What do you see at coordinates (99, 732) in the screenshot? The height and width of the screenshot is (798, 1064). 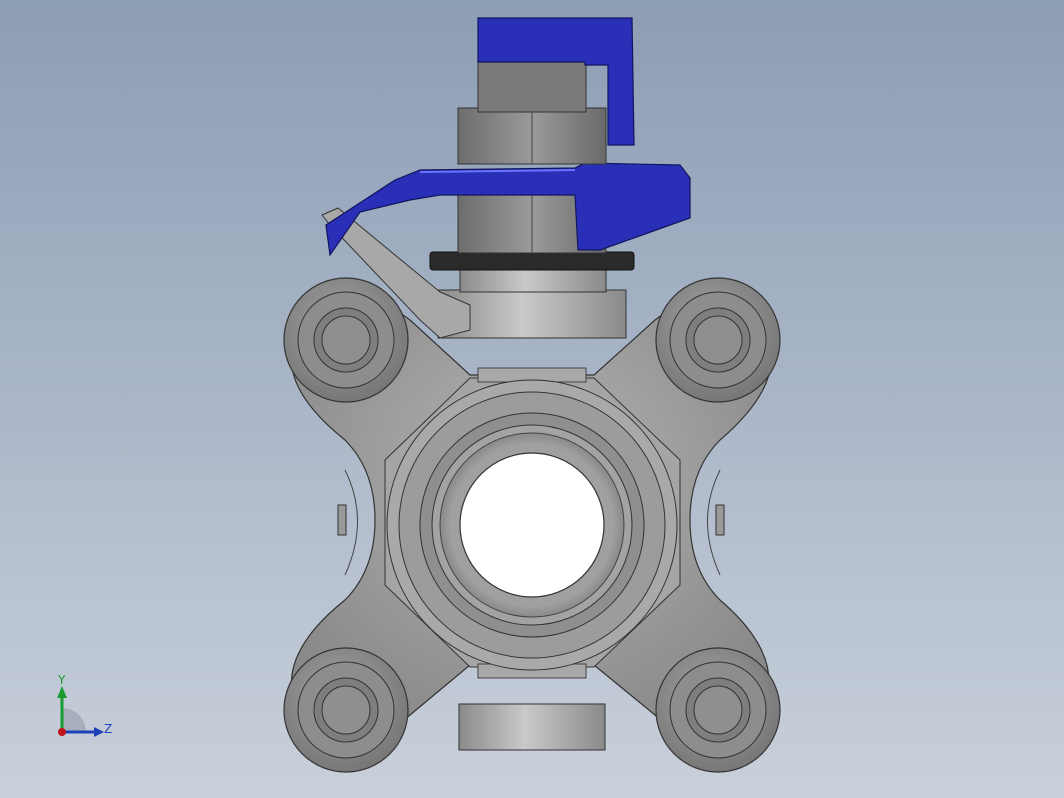 I see `z-axis-arrow` at bounding box center [99, 732].